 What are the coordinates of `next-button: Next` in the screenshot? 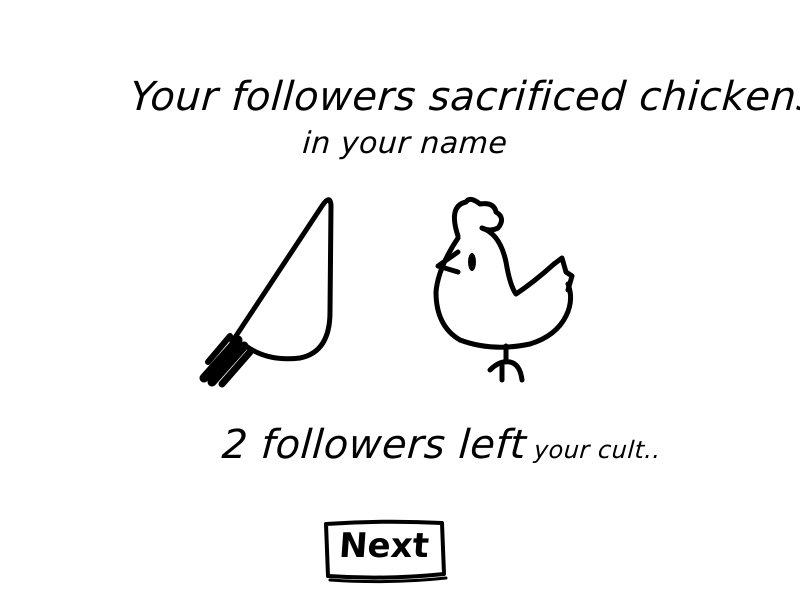 It's located at (384, 551).